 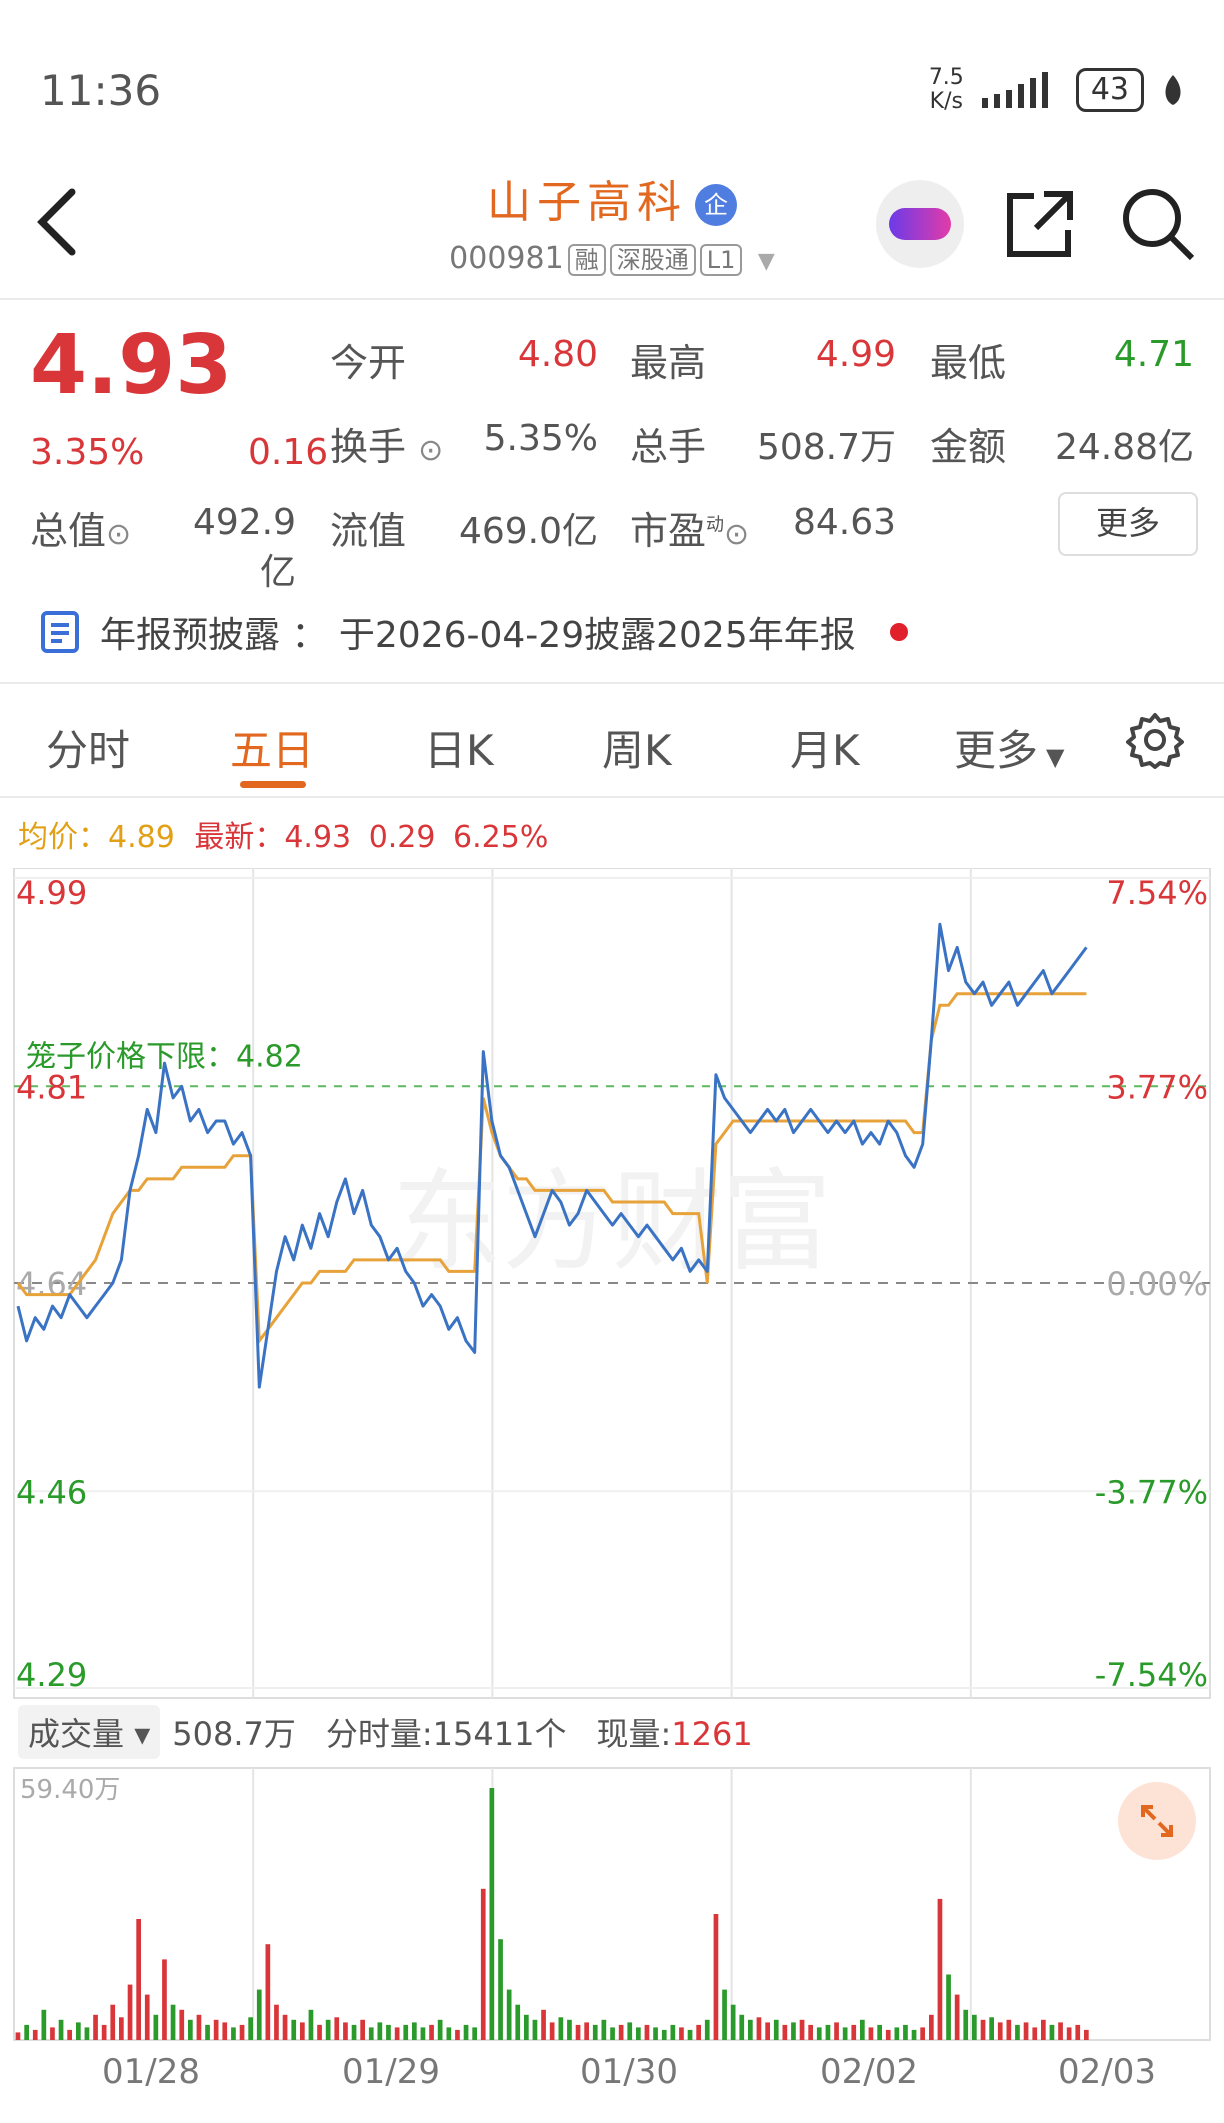 I want to click on pe-label: 市盈动⊙, so click(x=689, y=527).